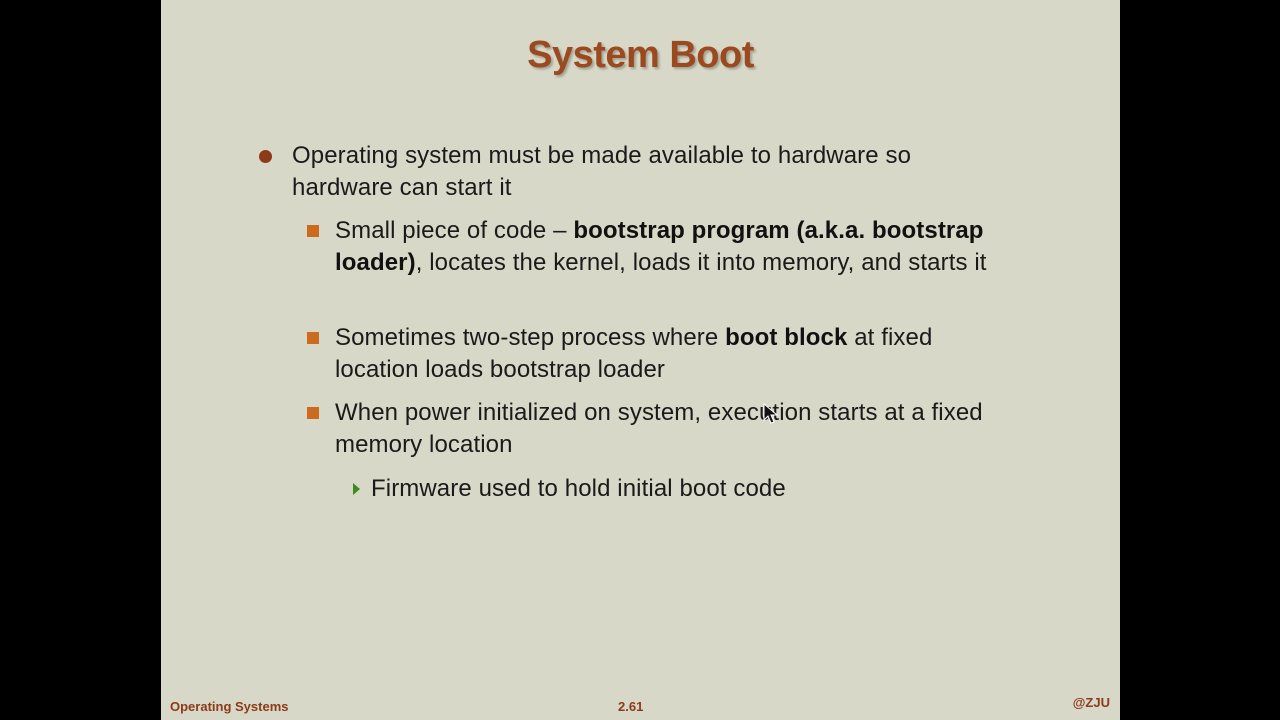  What do you see at coordinates (771, 413) in the screenshot?
I see `mouse-pointer-icon` at bounding box center [771, 413].